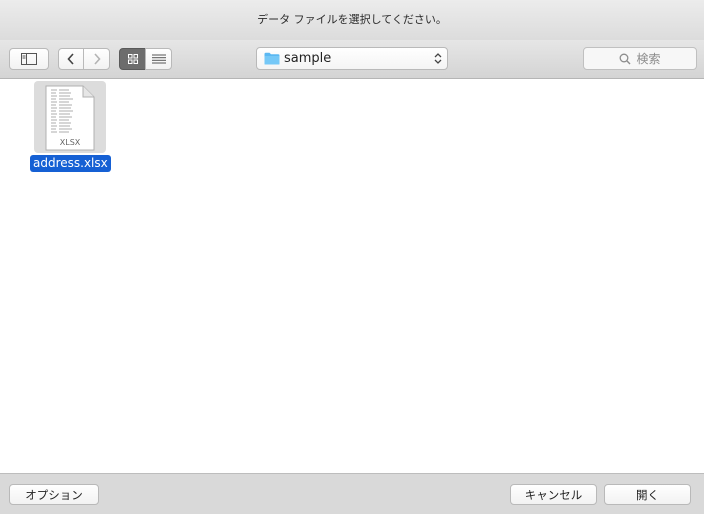 The height and width of the screenshot is (514, 704). I want to click on spreadsheet-document-icon: XLSX, so click(70, 118).